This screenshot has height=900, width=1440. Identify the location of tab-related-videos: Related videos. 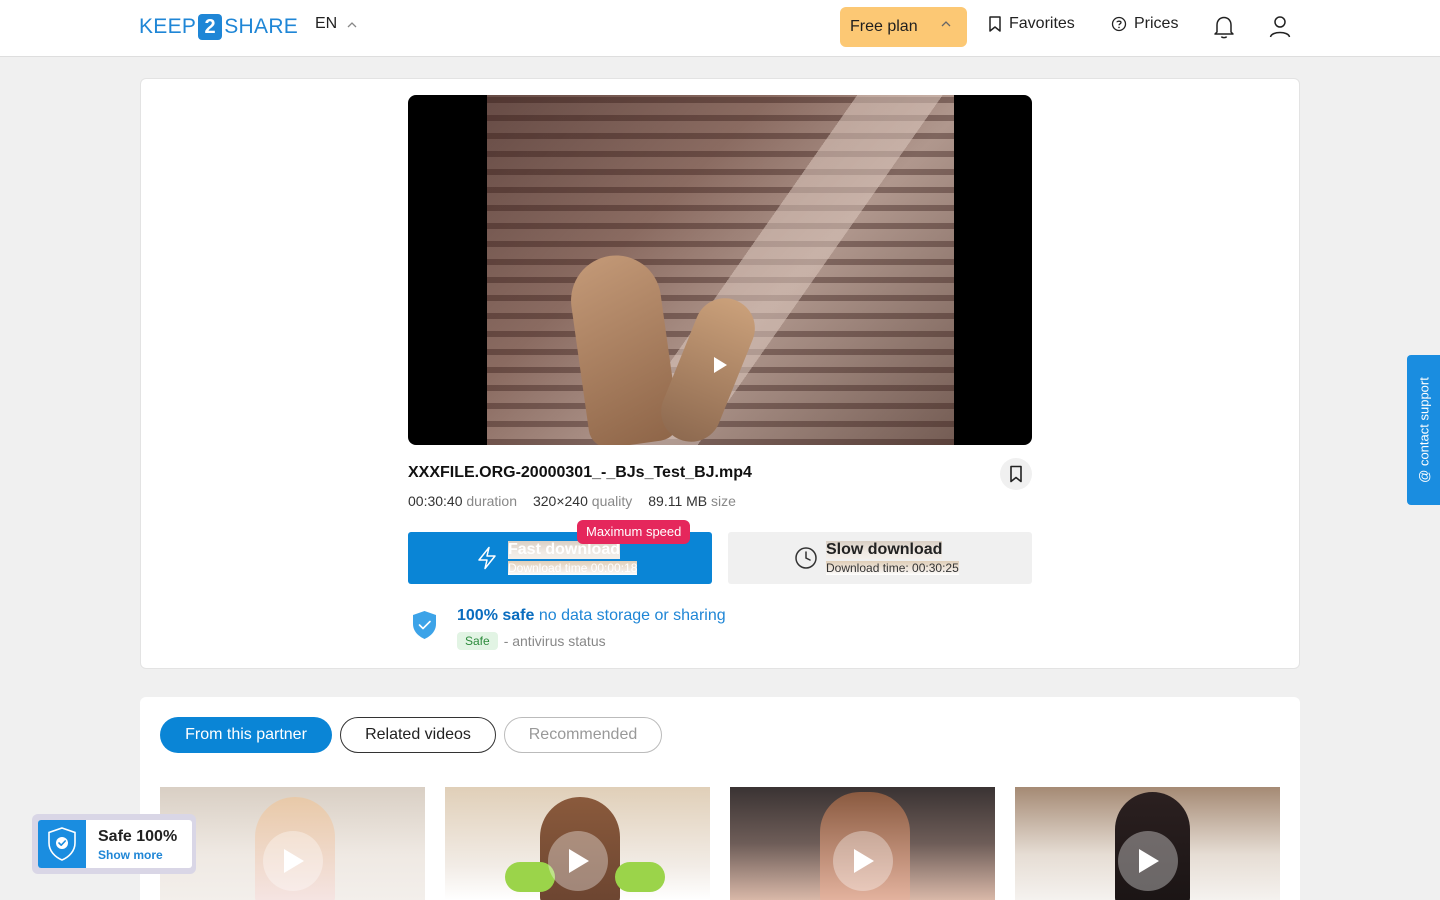
(418, 735).